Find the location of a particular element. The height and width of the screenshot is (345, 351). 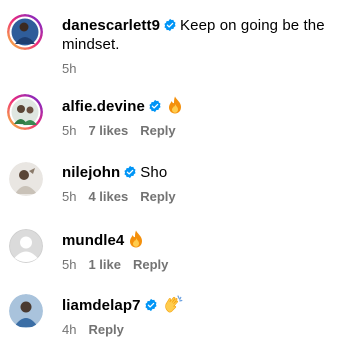

comment-text: Sho is located at coordinates (154, 172).